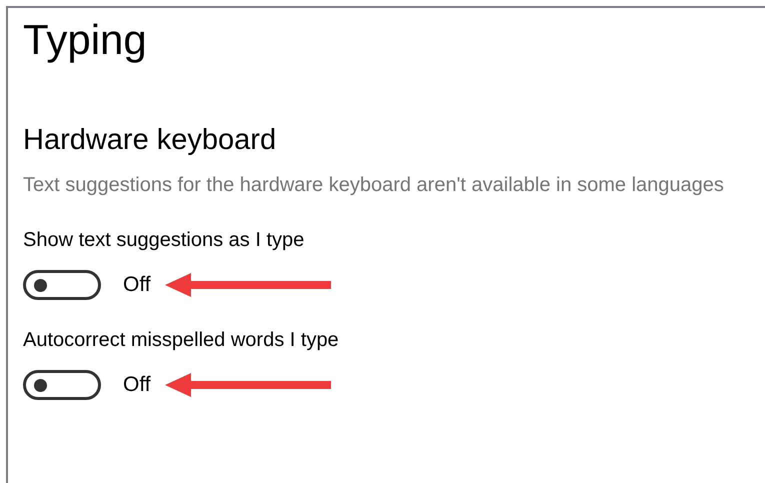 This screenshot has width=765, height=483. What do you see at coordinates (374, 185) in the screenshot?
I see `section-description: Text suggestions for the hardware keyboard aren't available in some languages` at bounding box center [374, 185].